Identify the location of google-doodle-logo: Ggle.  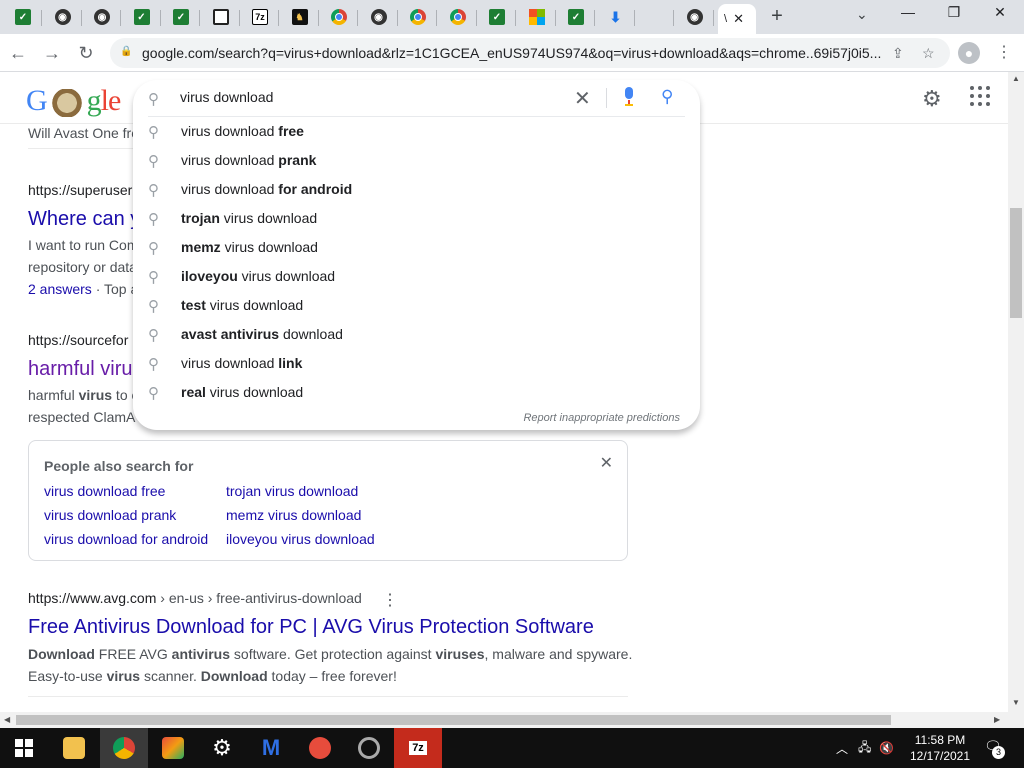
(73, 101).